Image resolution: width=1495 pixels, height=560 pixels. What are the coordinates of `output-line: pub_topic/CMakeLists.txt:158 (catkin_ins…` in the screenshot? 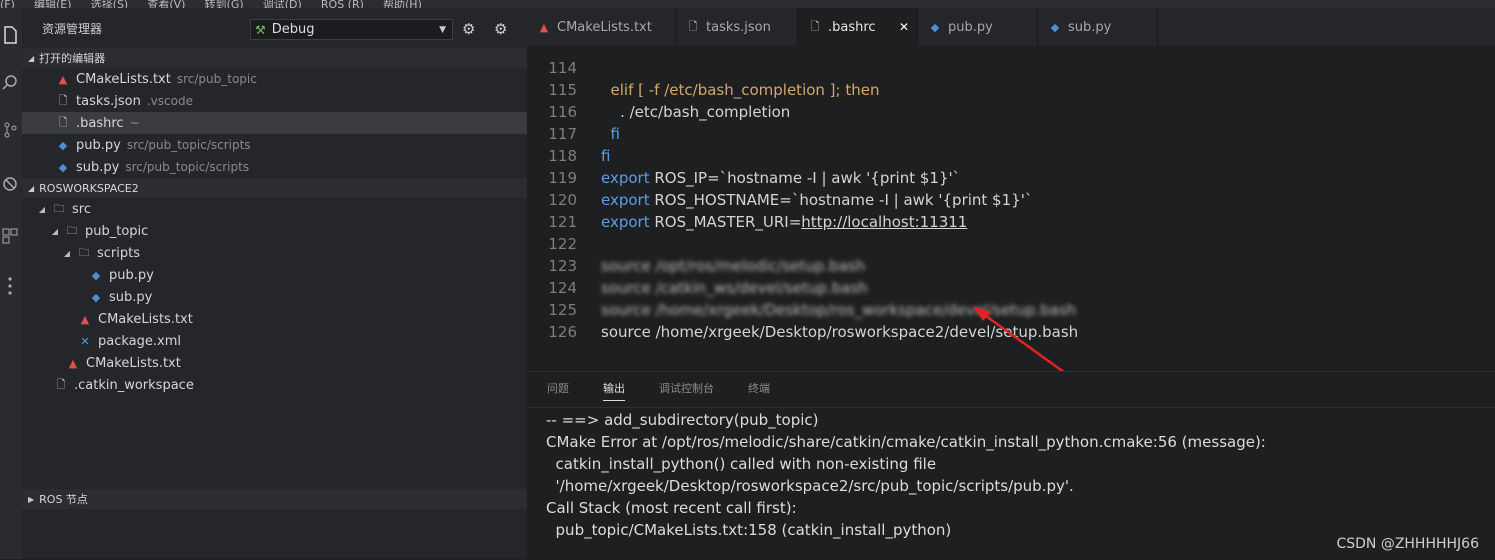 It's located at (749, 530).